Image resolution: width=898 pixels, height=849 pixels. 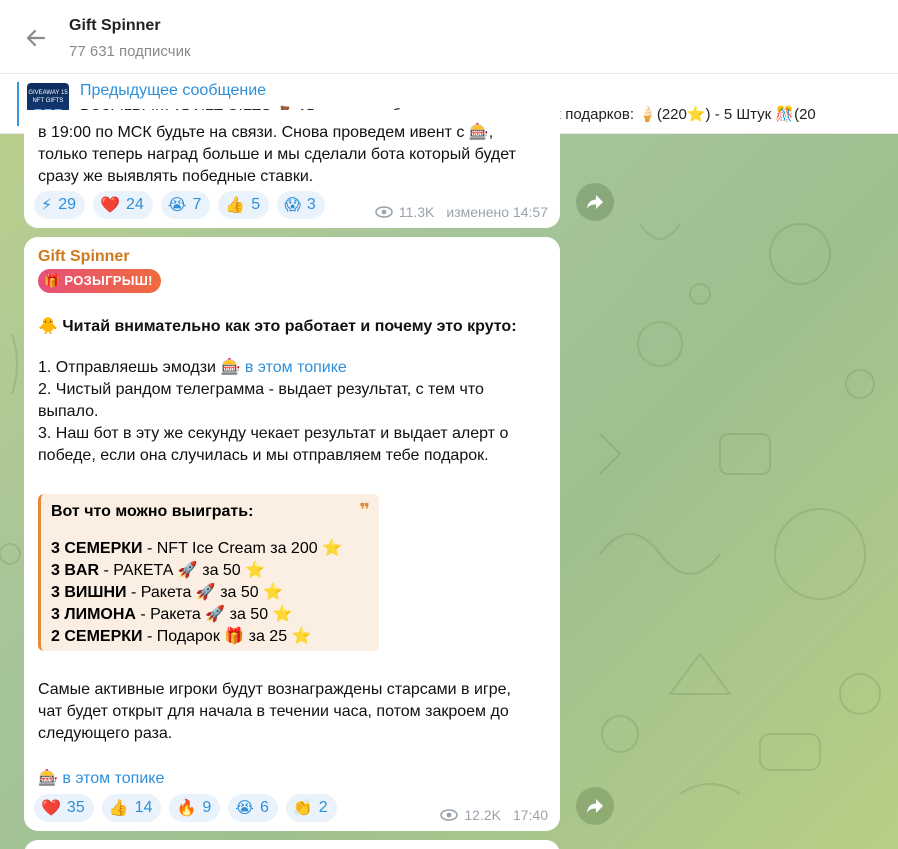 What do you see at coordinates (48, 97) in the screenshot?
I see `pinned-thumbnail-text: GIVEAWAY 15 NFT GIFTS` at bounding box center [48, 97].